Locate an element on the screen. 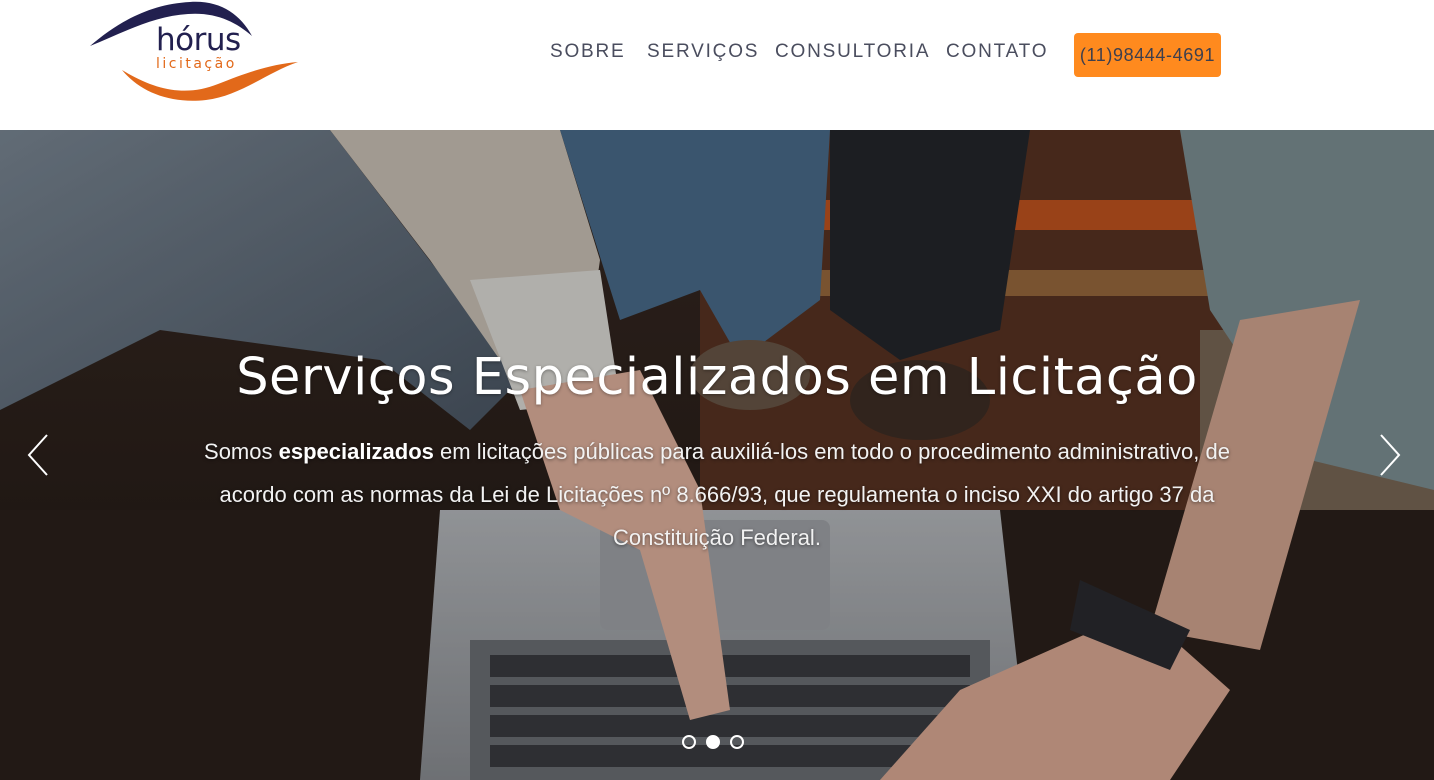 This screenshot has width=1434, height=780. slider-pagination is located at coordinates (717, 743).